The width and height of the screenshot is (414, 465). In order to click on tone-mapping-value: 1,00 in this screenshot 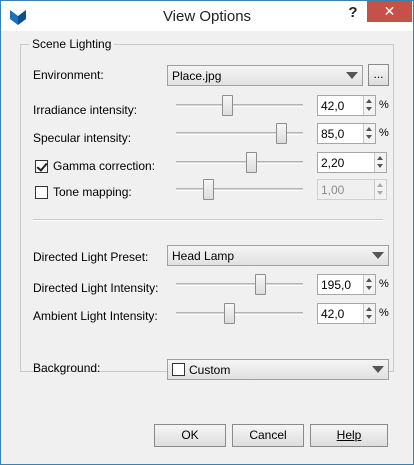, I will do `click(333, 190)`.